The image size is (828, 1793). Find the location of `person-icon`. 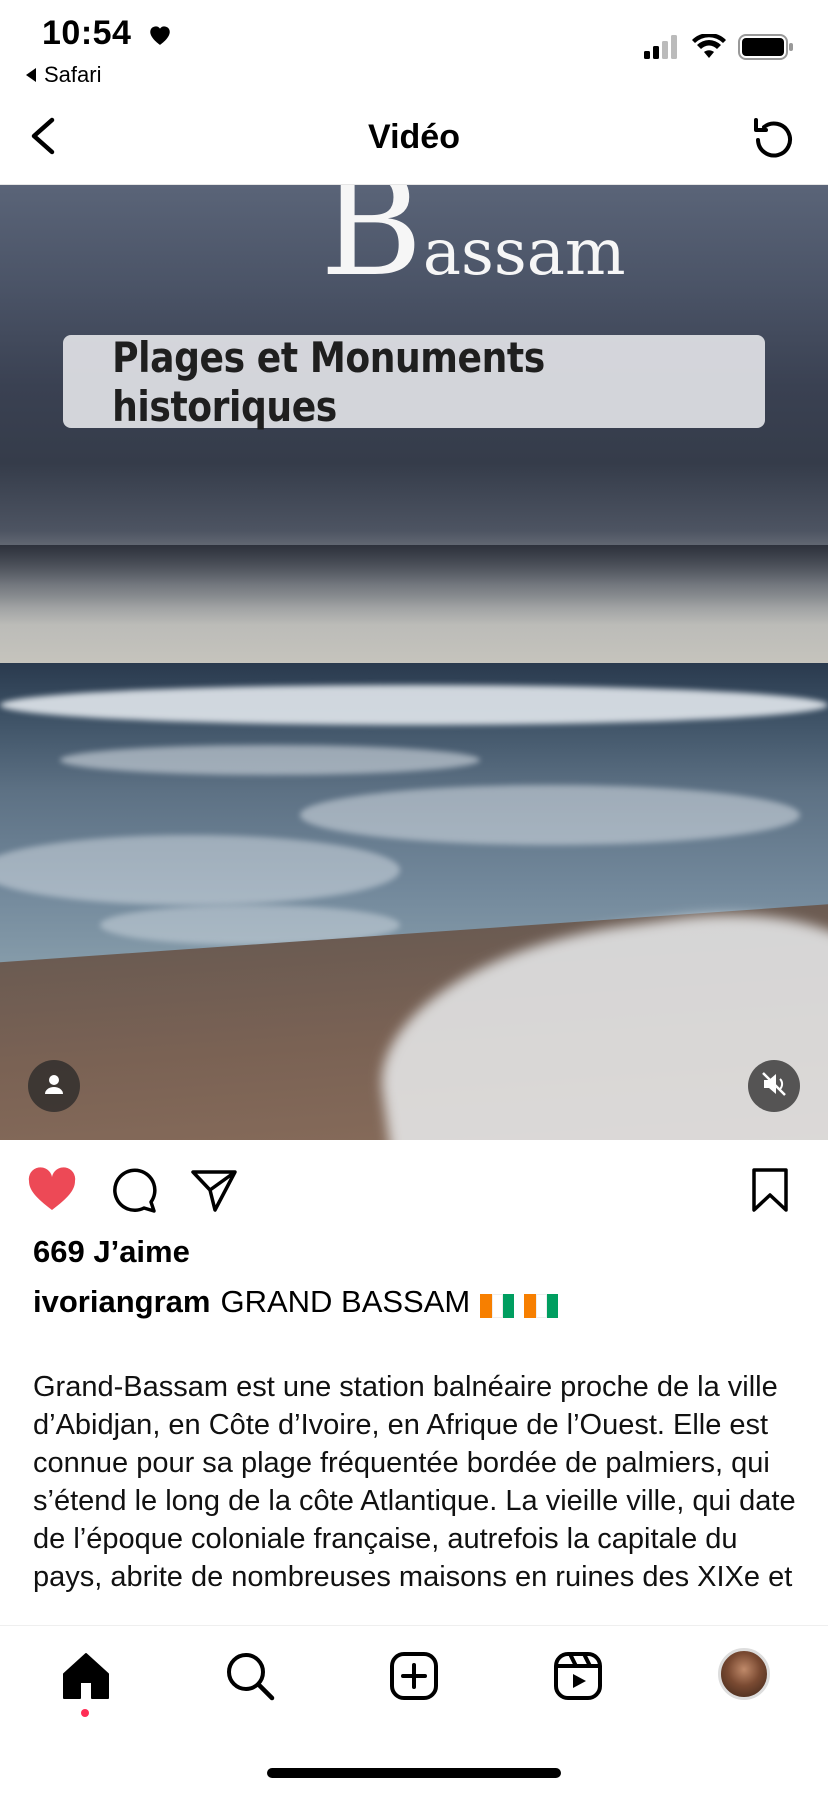

person-icon is located at coordinates (54, 1086).